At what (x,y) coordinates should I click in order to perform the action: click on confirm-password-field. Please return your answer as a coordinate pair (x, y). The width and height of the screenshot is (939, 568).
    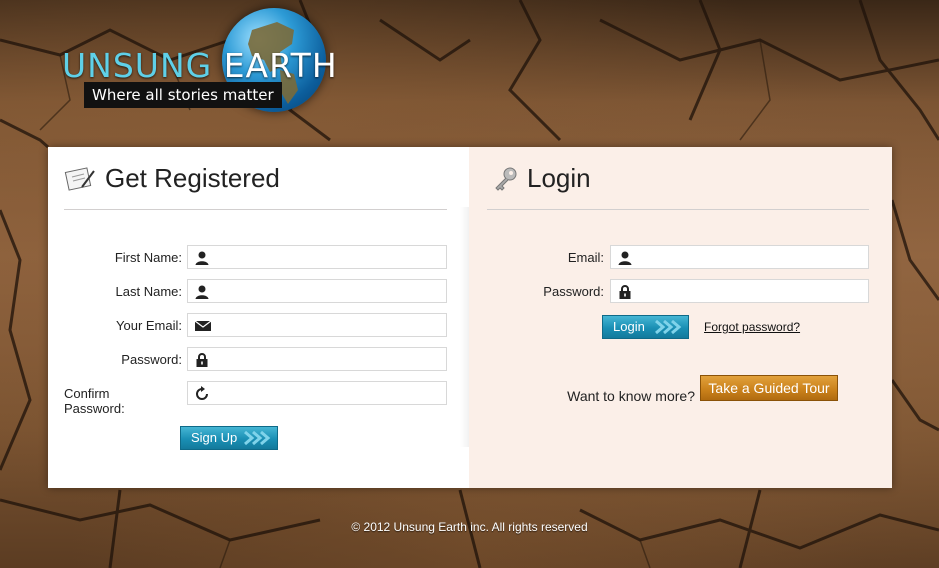
    Looking at the image, I should click on (317, 393).